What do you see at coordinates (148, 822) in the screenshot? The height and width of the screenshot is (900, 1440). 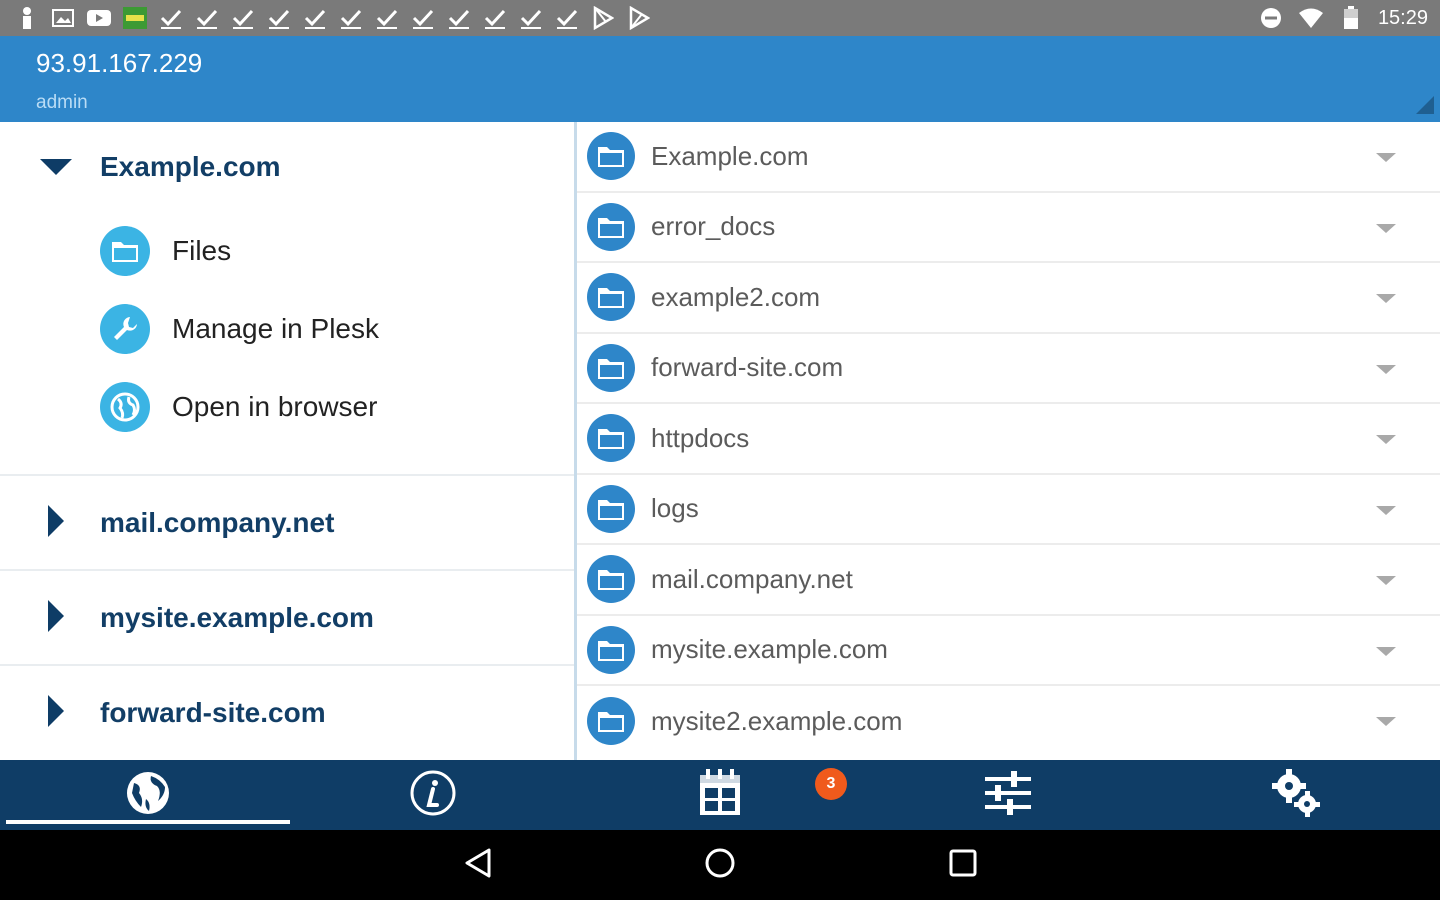 I see `active-tab-indicator` at bounding box center [148, 822].